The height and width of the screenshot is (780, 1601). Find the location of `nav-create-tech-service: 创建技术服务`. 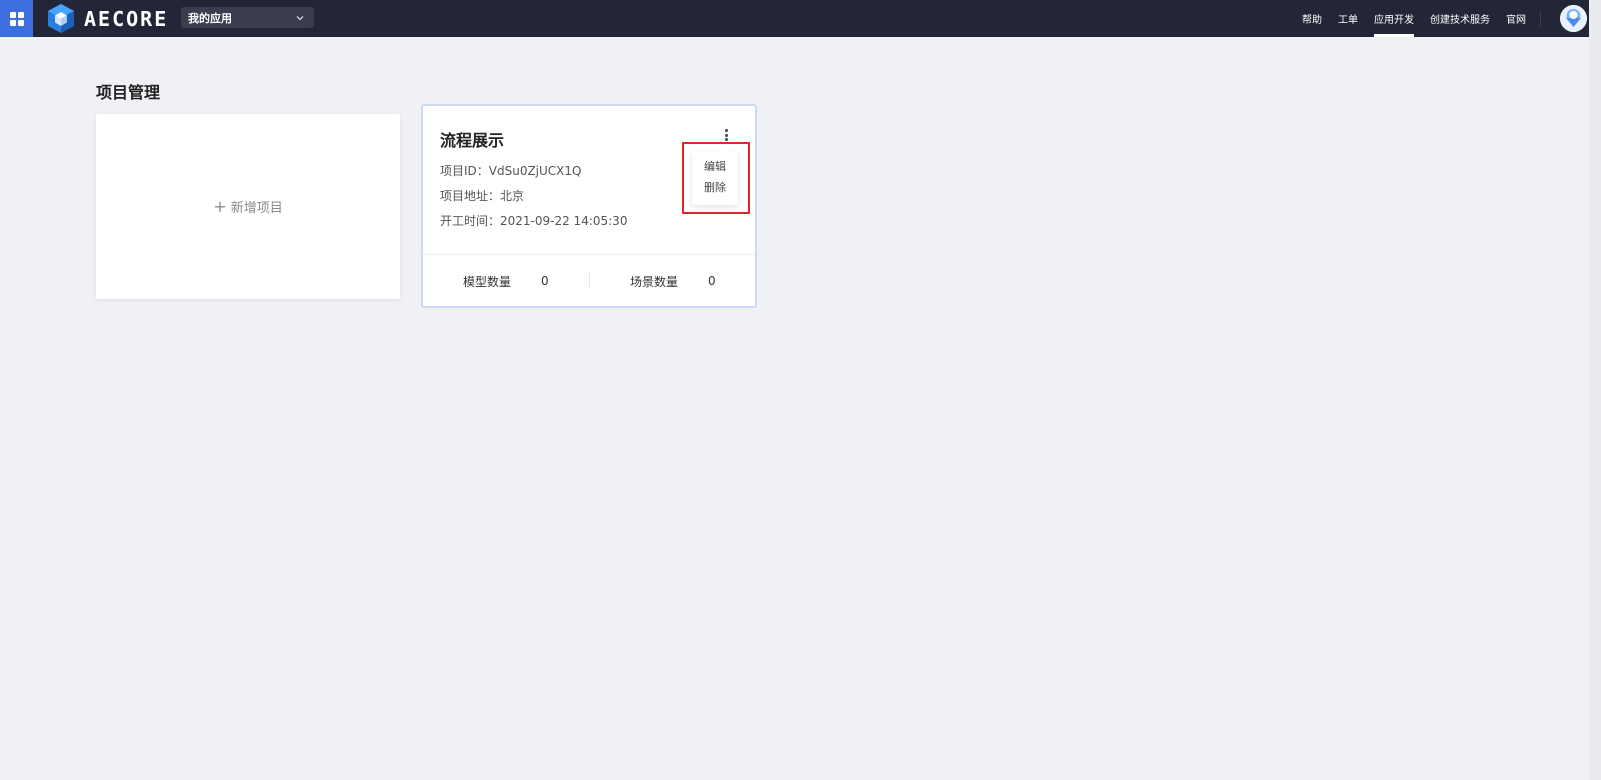

nav-create-tech-service: 创建技术服务 is located at coordinates (1460, 18).